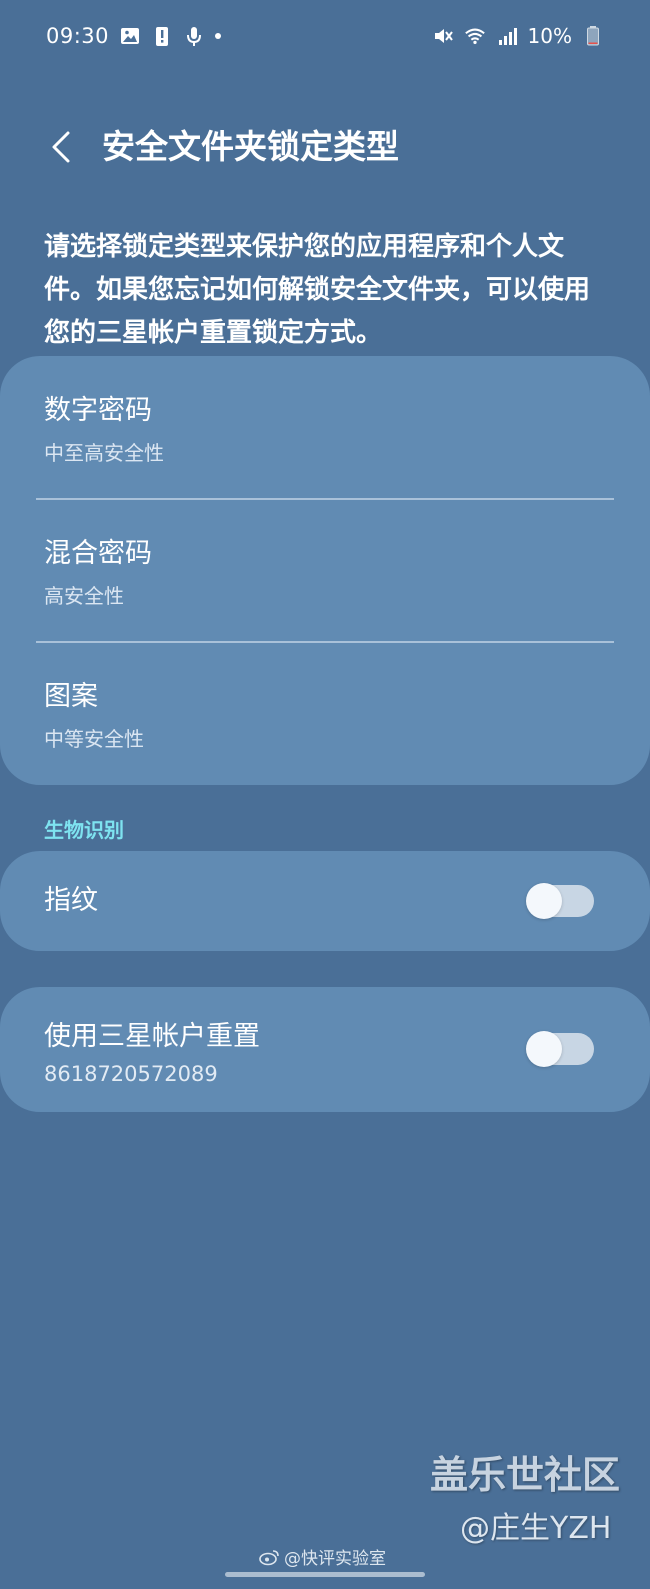 Image resolution: width=650 pixels, height=1589 pixels. Describe the element at coordinates (325, 427) in the screenshot. I see `lock-option-pin: 数字密码 中至高安全性` at that location.